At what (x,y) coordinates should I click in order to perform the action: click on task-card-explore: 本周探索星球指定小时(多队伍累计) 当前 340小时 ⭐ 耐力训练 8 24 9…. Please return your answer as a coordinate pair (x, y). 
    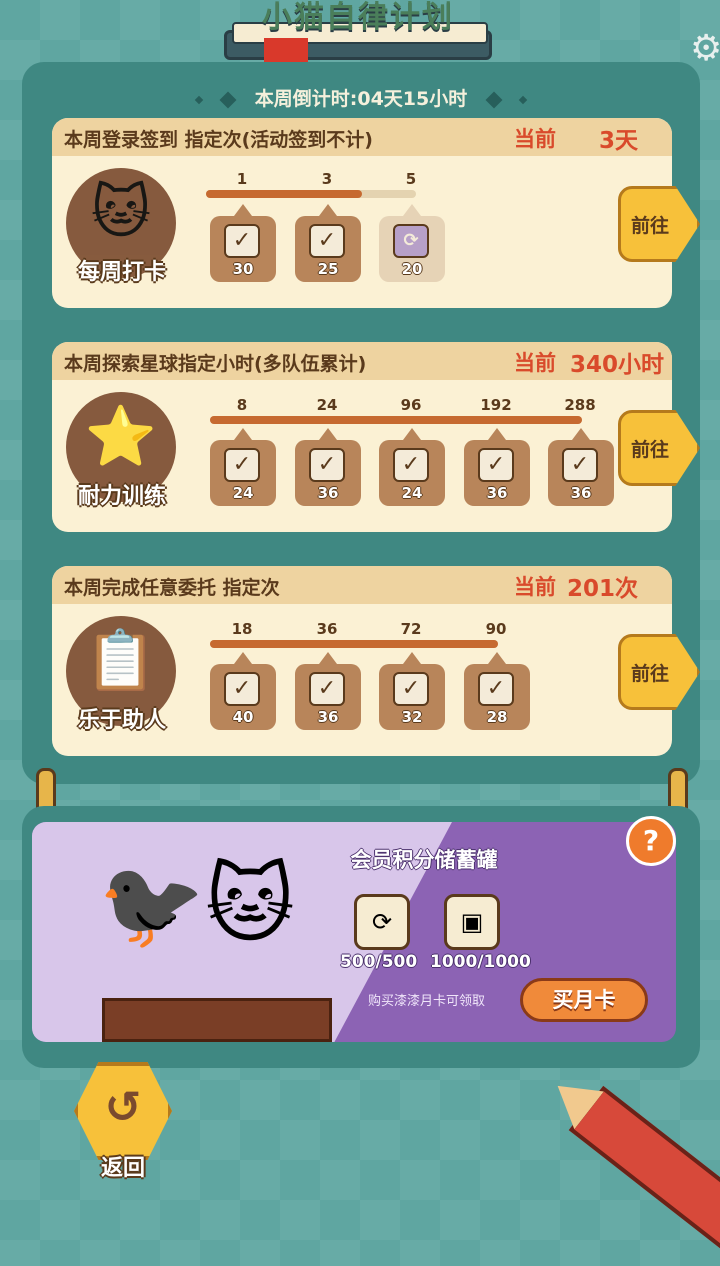
    Looking at the image, I should click on (362, 437).